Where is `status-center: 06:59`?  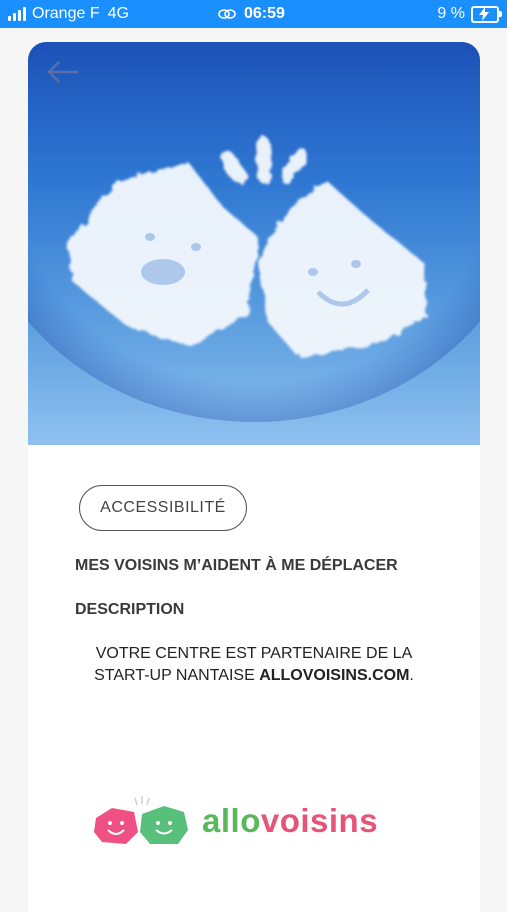 status-center: 06:59 is located at coordinates (251, 14).